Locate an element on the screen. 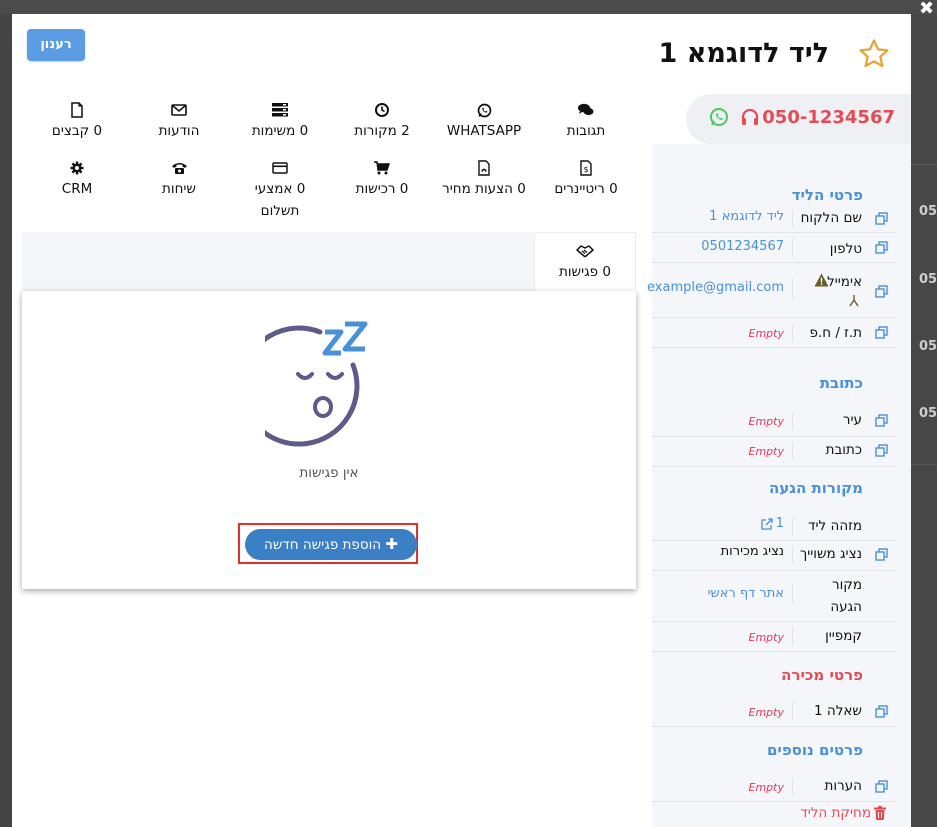 This screenshot has width=937, height=827. background-list-edge: 05 05 05 05 is located at coordinates (924, 420).